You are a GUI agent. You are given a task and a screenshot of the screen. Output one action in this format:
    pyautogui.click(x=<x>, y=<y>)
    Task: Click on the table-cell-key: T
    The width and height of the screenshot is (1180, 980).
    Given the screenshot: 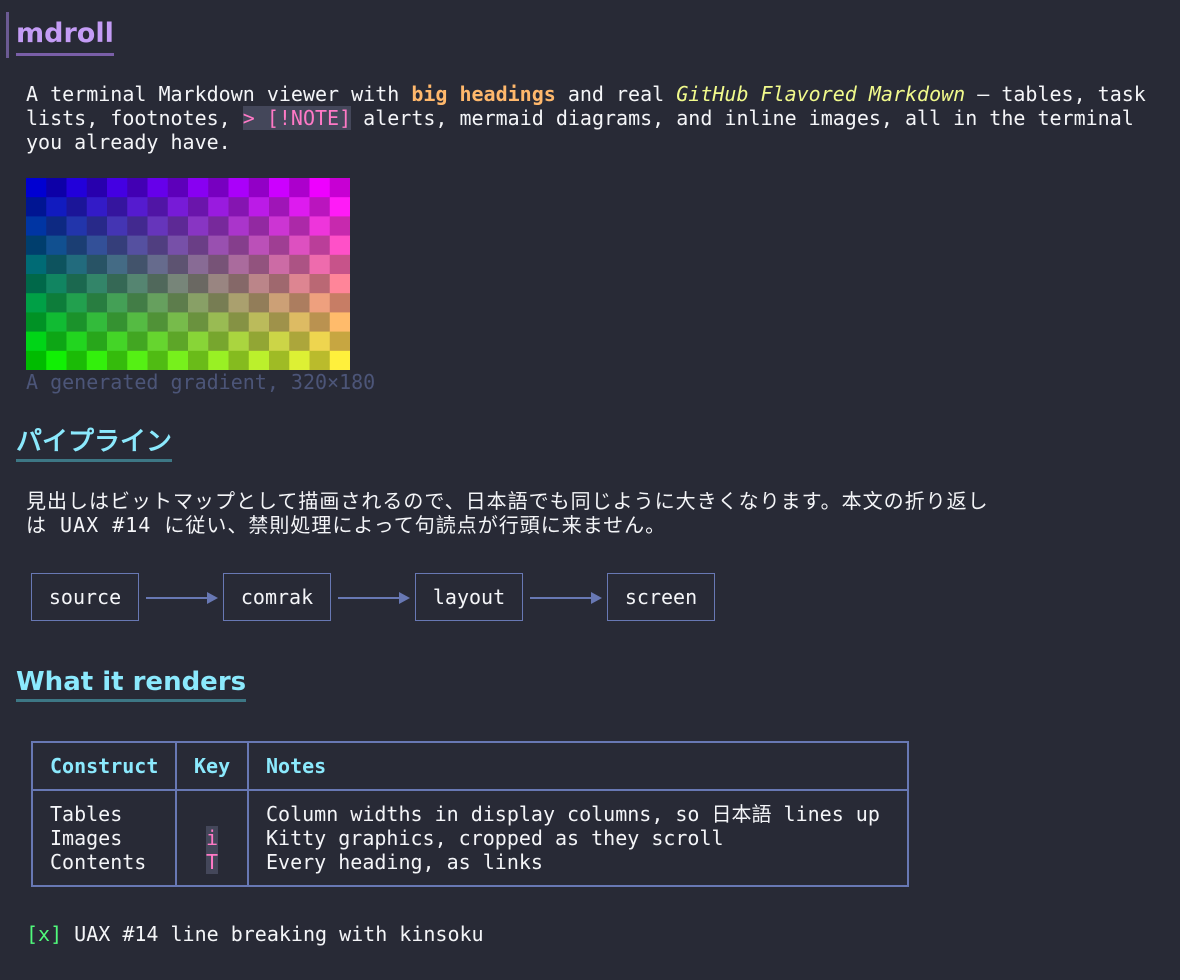 What is the action you would take?
    pyautogui.click(x=212, y=862)
    